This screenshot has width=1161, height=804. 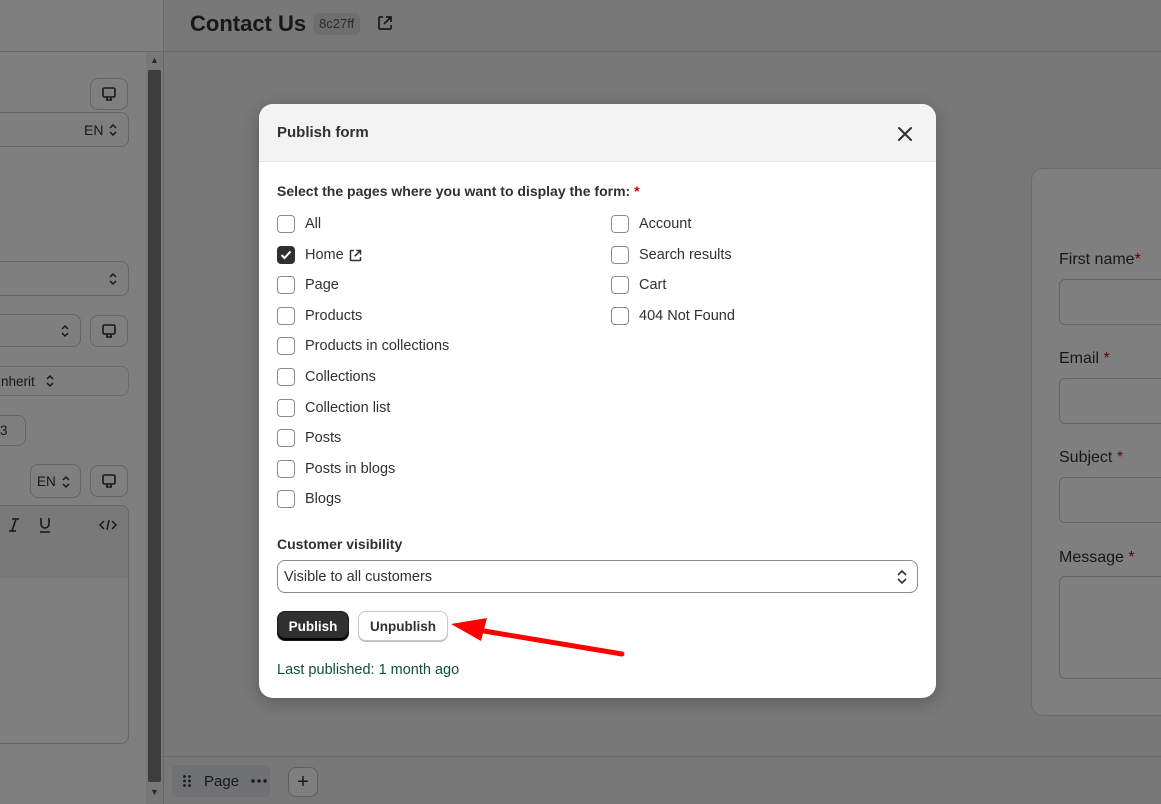 I want to click on page-option-home: Home, so click(x=320, y=255).